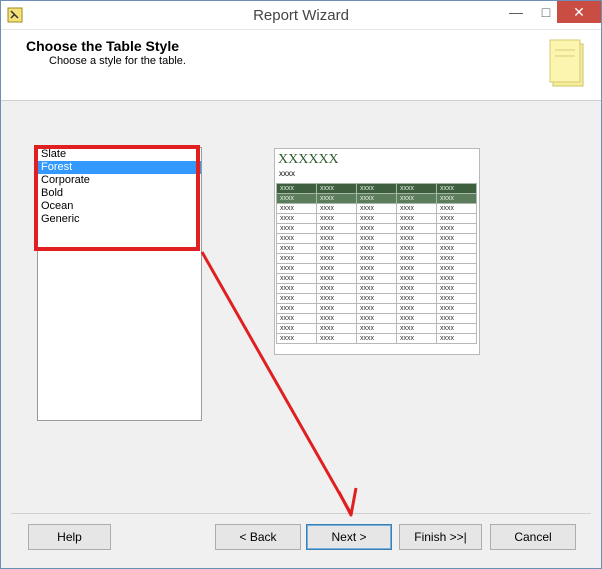  What do you see at coordinates (349, 537) in the screenshot?
I see `next-button: Next >` at bounding box center [349, 537].